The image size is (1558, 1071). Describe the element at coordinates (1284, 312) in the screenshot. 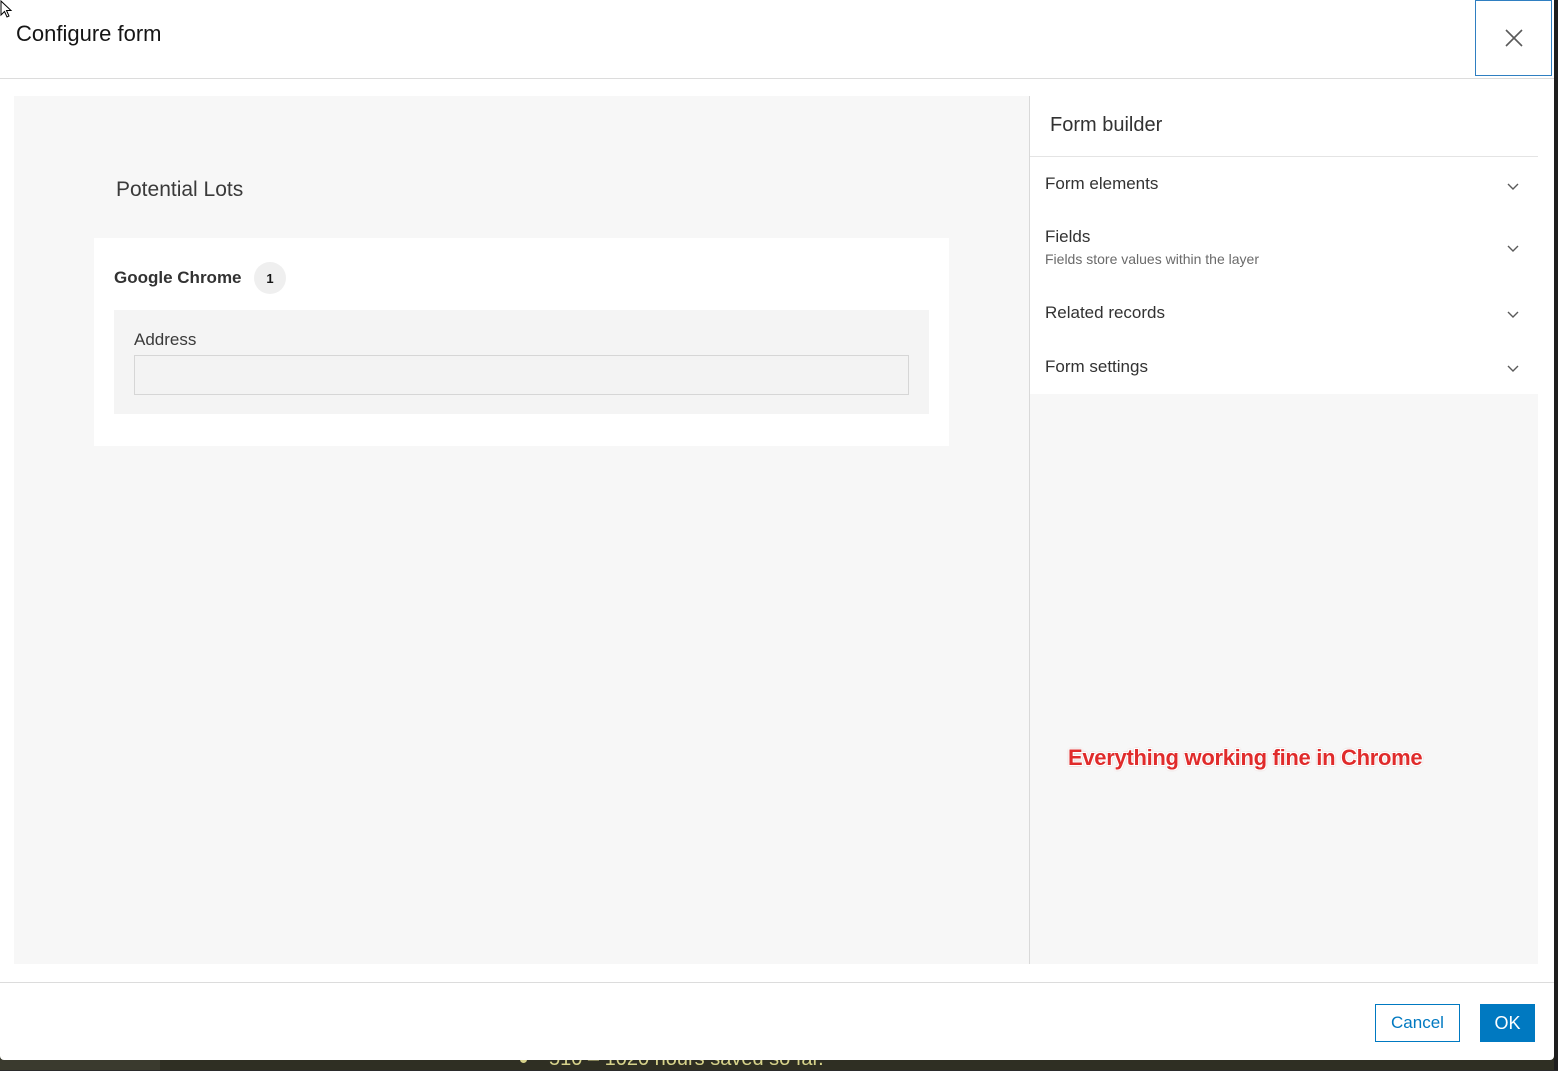

I see `section-related-records: Related records` at that location.